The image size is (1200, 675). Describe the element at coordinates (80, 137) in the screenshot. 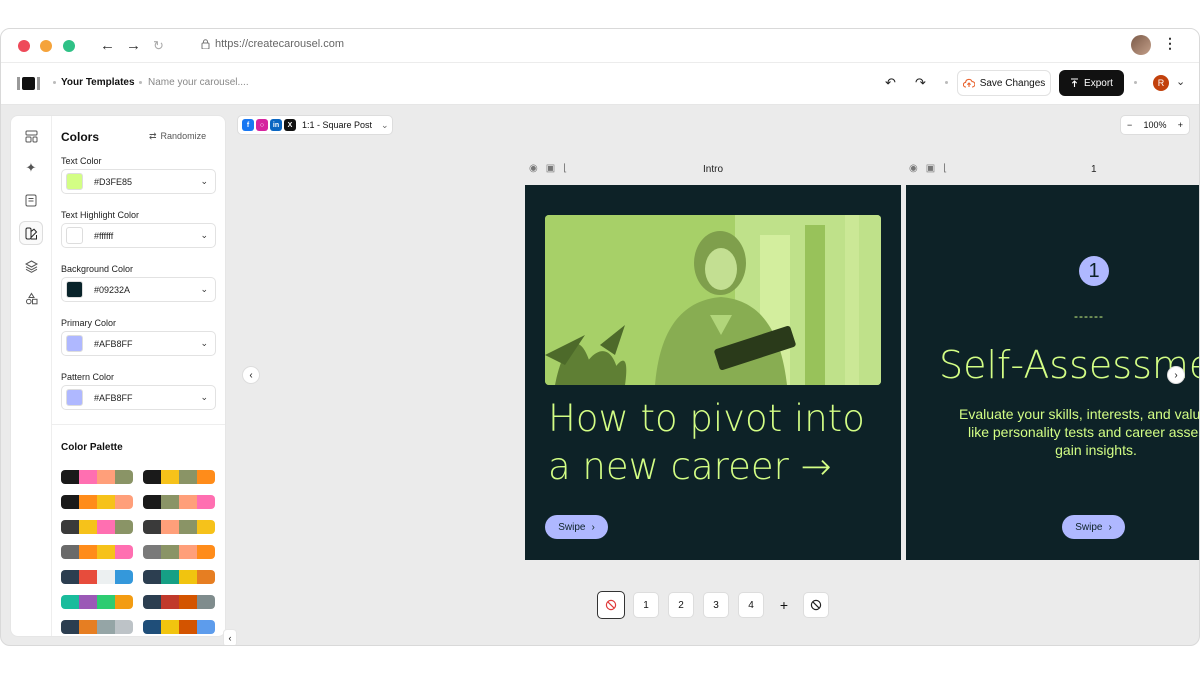

I see `colors-title: Colors` at that location.